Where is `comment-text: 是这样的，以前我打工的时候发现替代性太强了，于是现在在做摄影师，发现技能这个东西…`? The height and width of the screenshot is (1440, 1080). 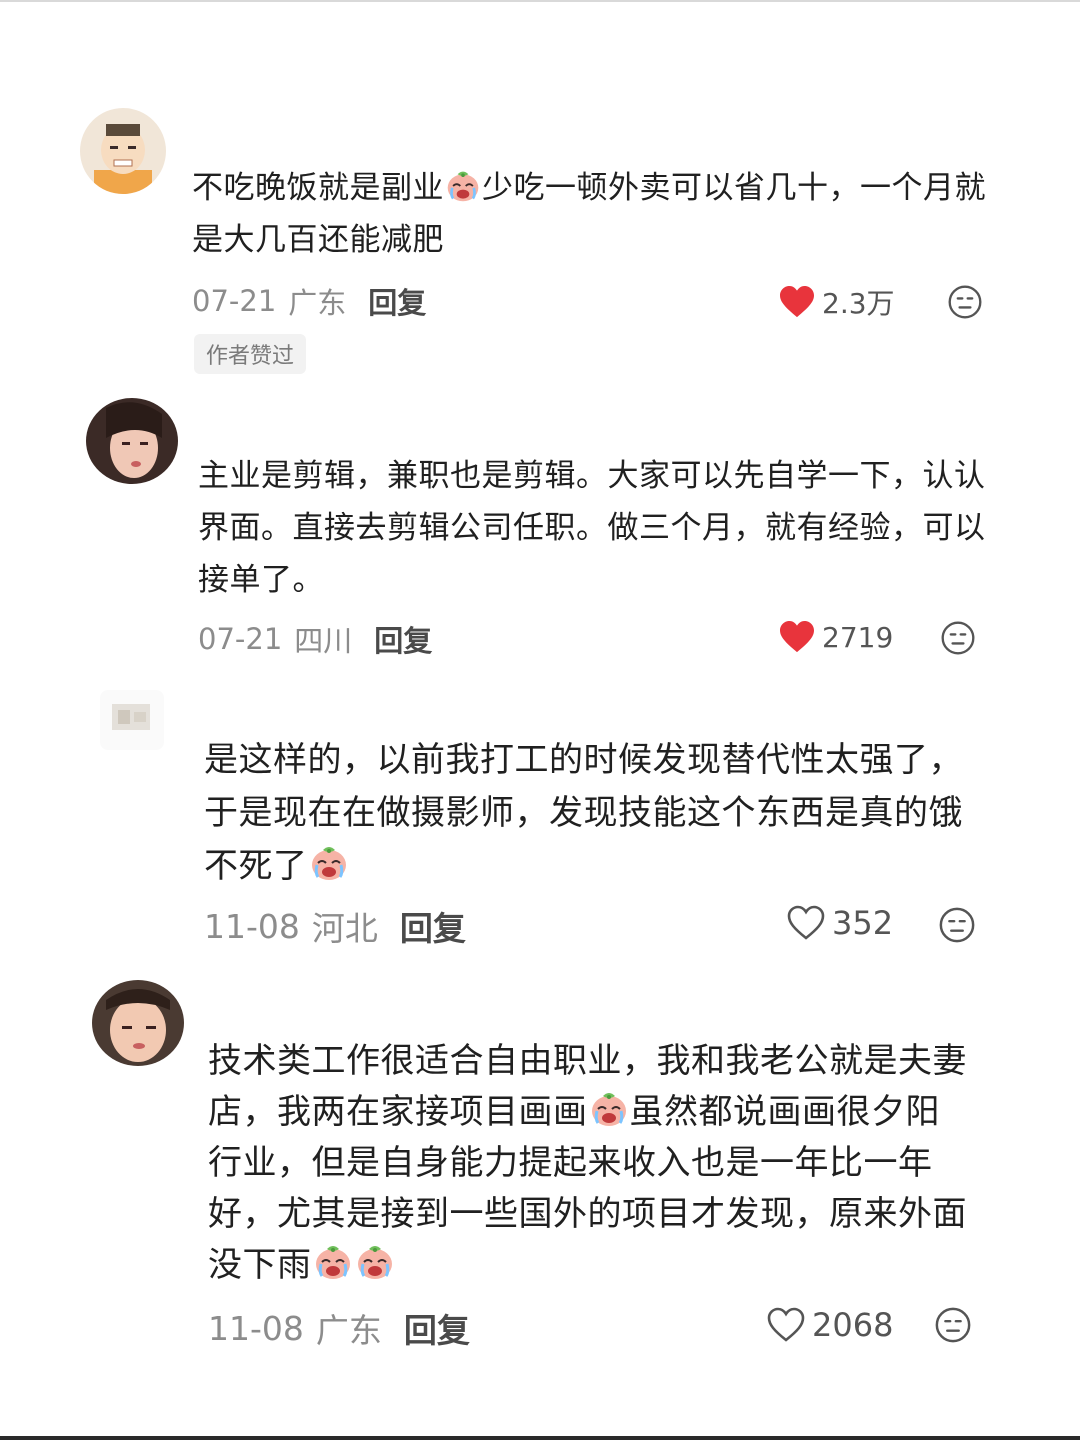
comment-text: 是这样的，以前我打工的时候发现替代性太强了，于是现在在做摄影师，发现技能这个东西… is located at coordinates (589, 813).